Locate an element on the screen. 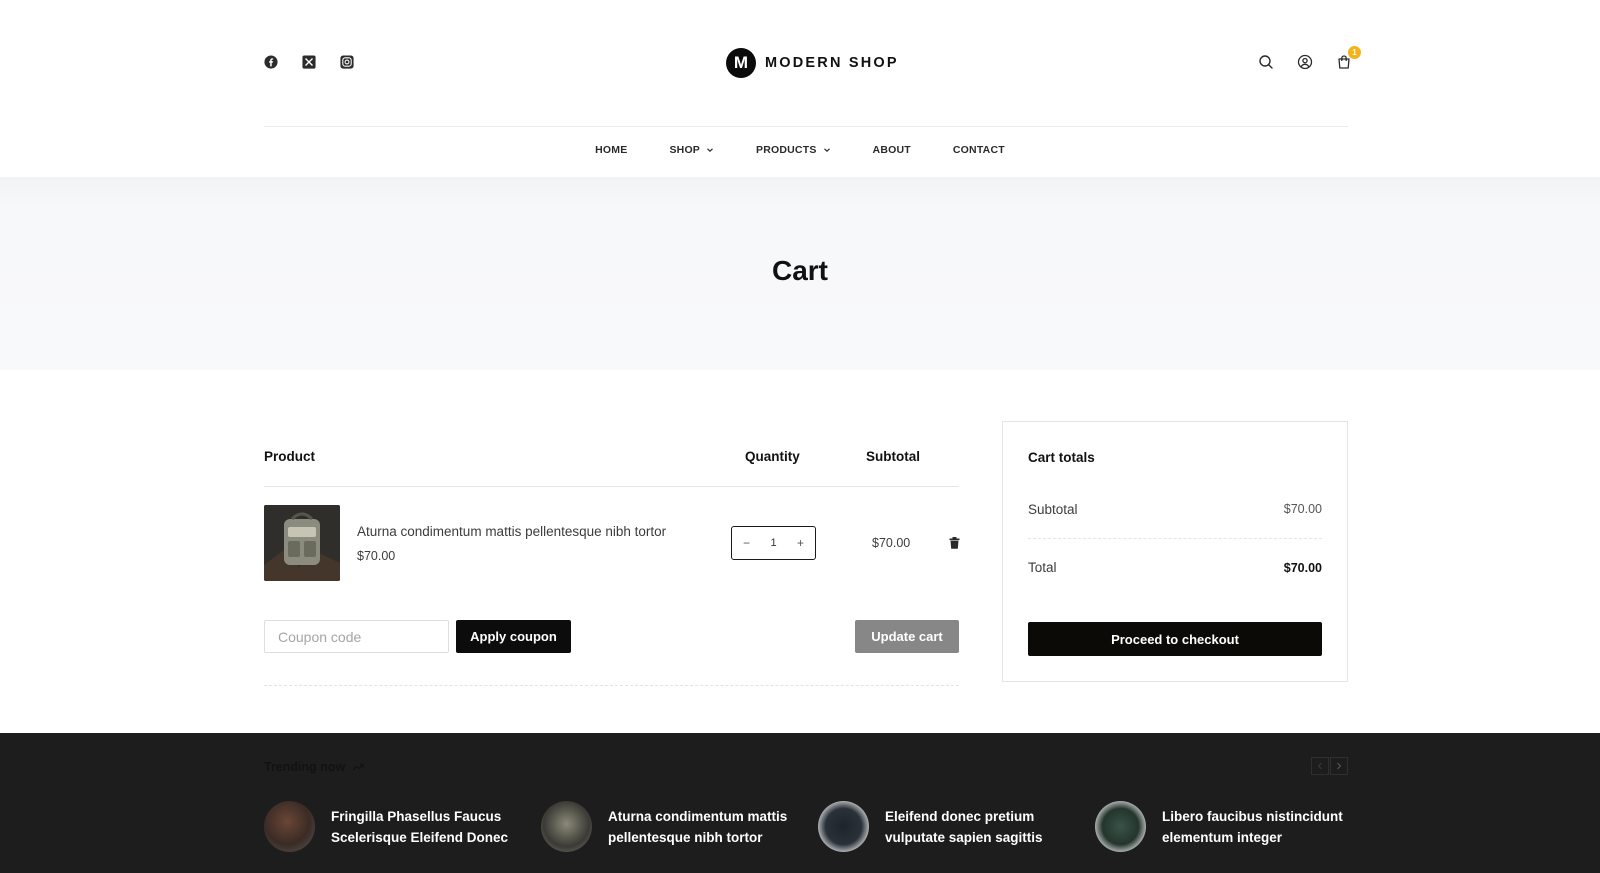 This screenshot has width=1600, height=873. row-subtotal: $70.00 is located at coordinates (891, 543).